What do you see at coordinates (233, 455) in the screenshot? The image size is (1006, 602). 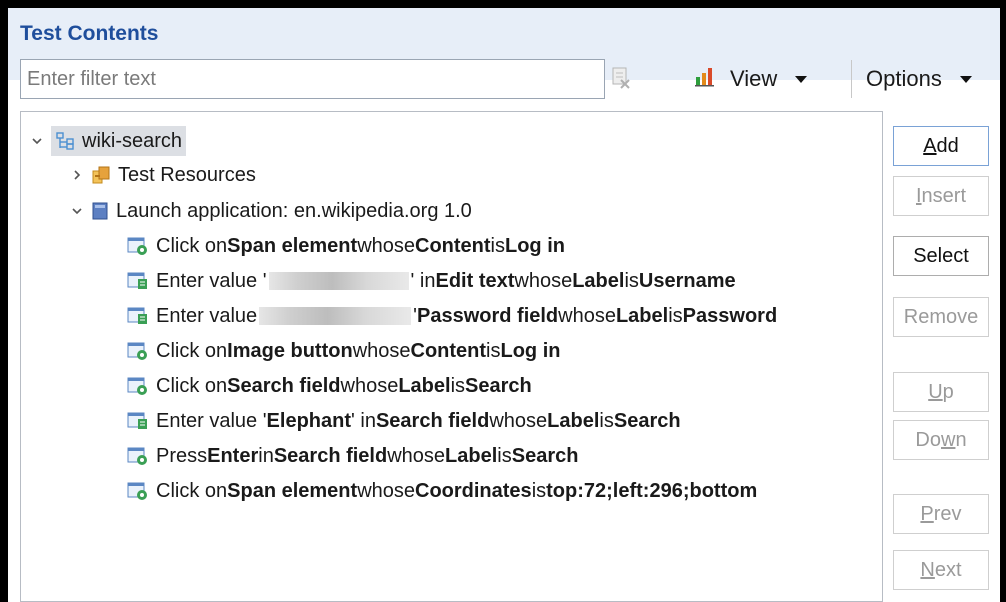 I see `step-key: Enter` at bounding box center [233, 455].